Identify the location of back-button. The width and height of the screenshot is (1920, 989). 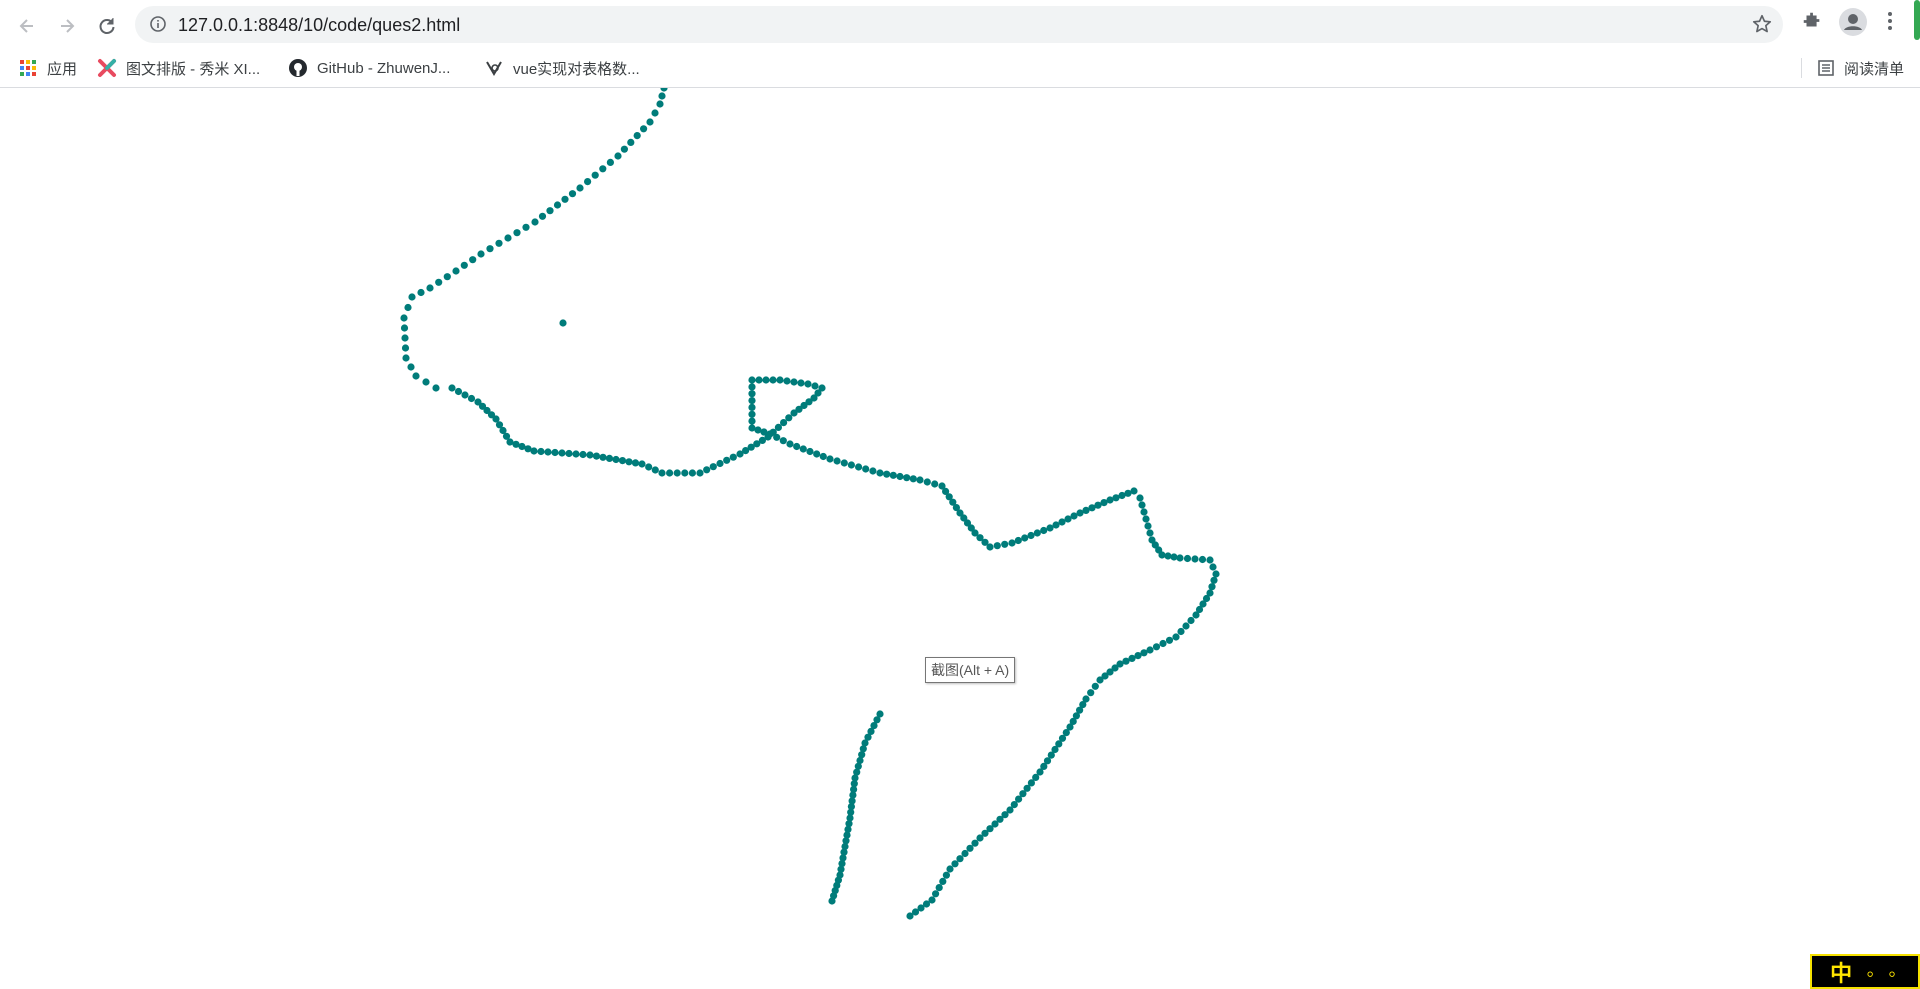
(27, 26).